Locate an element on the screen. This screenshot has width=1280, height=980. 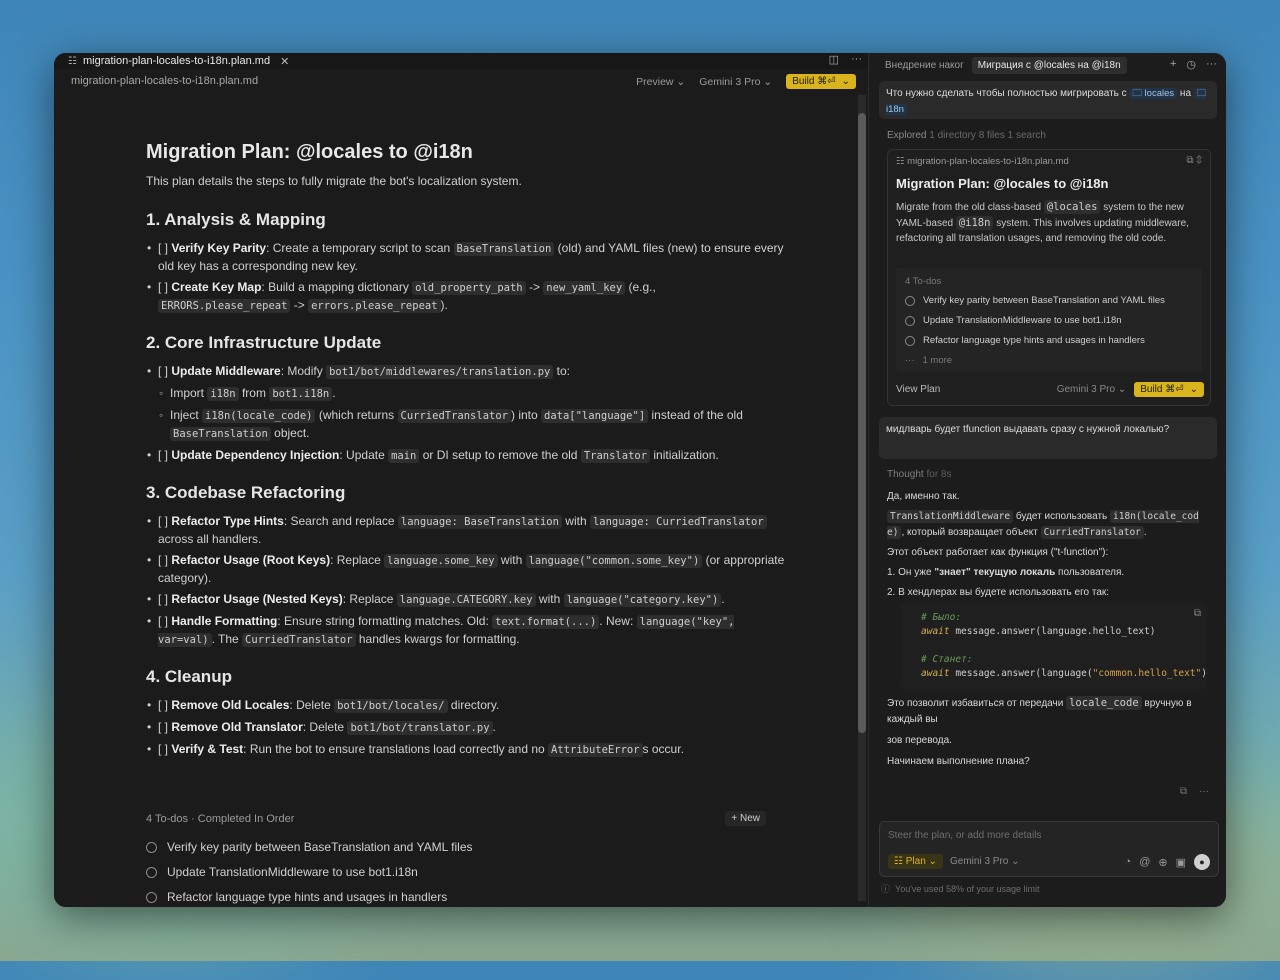
chat-tab-active: Миграция с @locales на @i18n is located at coordinates (1049, 65).